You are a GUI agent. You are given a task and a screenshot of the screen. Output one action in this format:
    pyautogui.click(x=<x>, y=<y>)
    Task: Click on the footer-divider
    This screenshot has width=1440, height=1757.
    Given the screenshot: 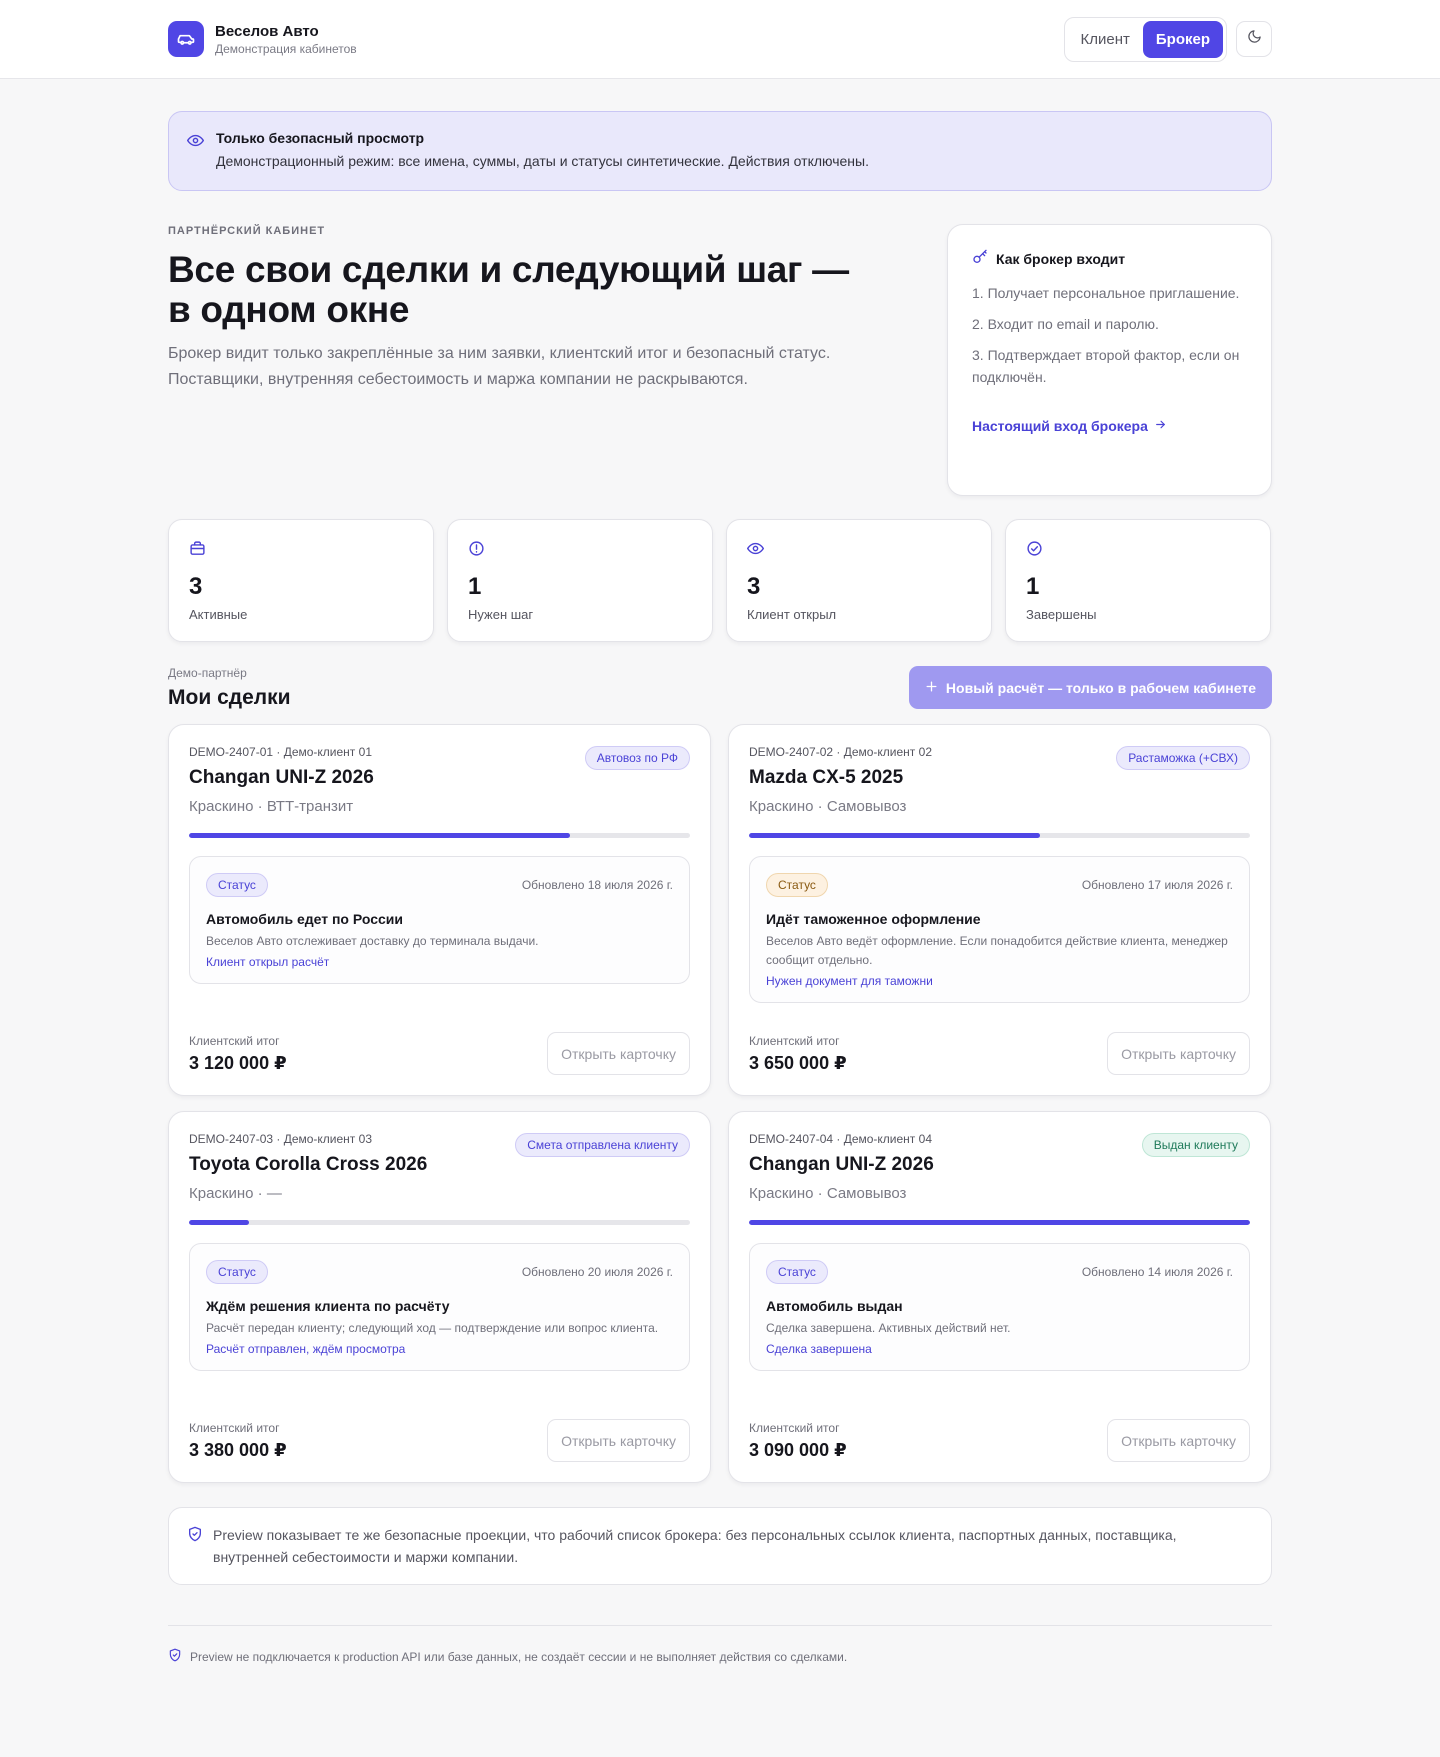 What is the action you would take?
    pyautogui.click(x=720, y=1625)
    